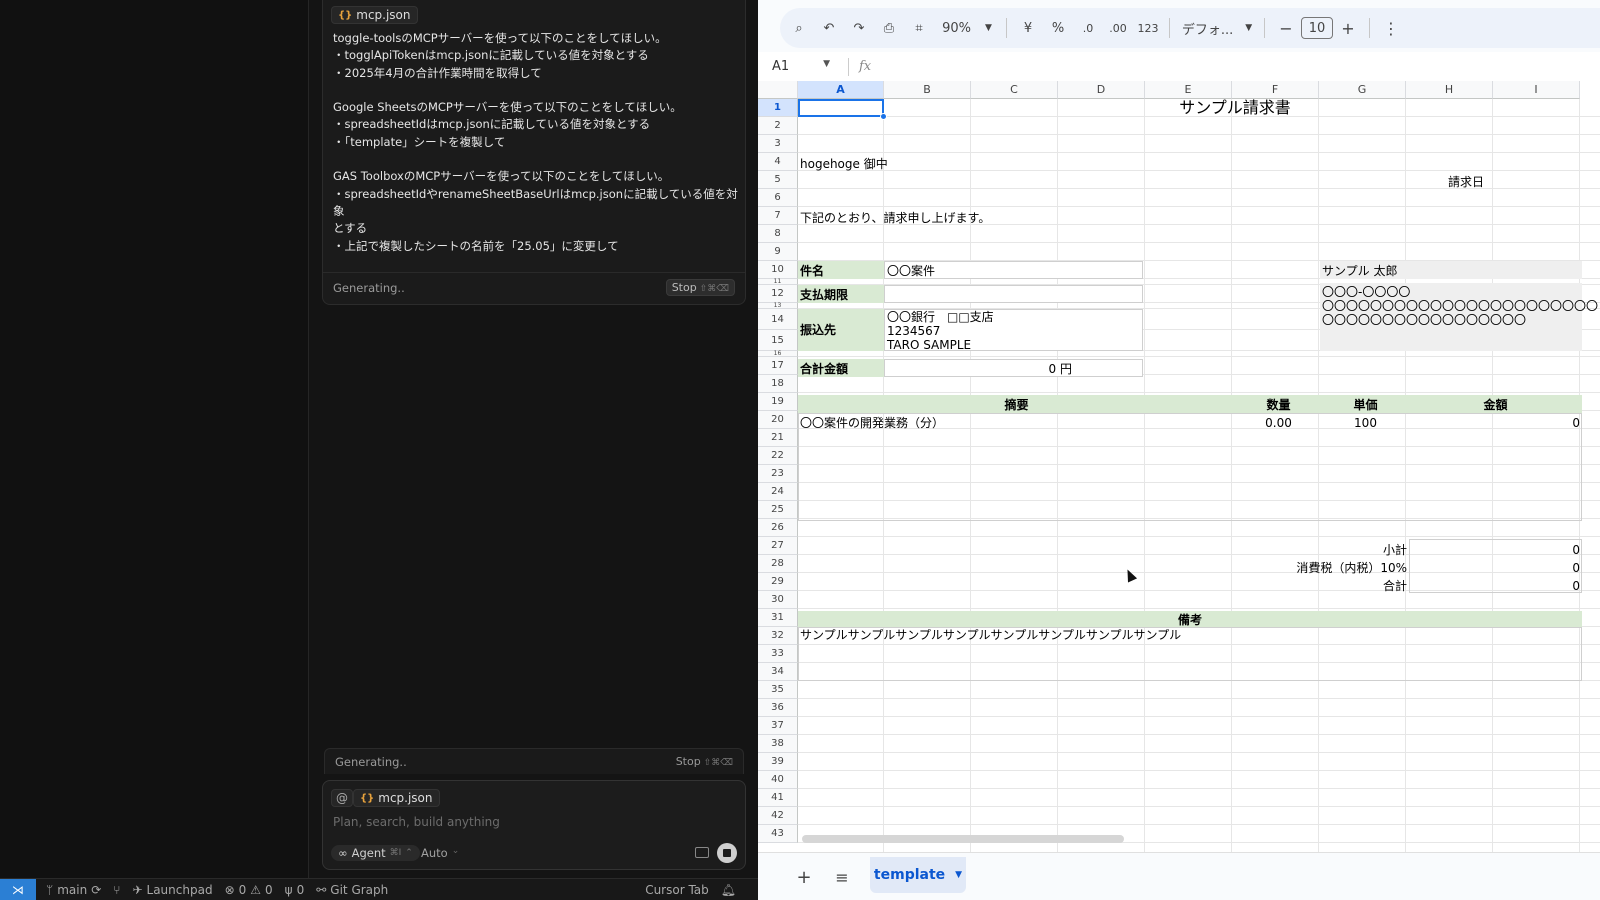  I want to click on issuer-name: サンプル 太郎, so click(1359, 271).